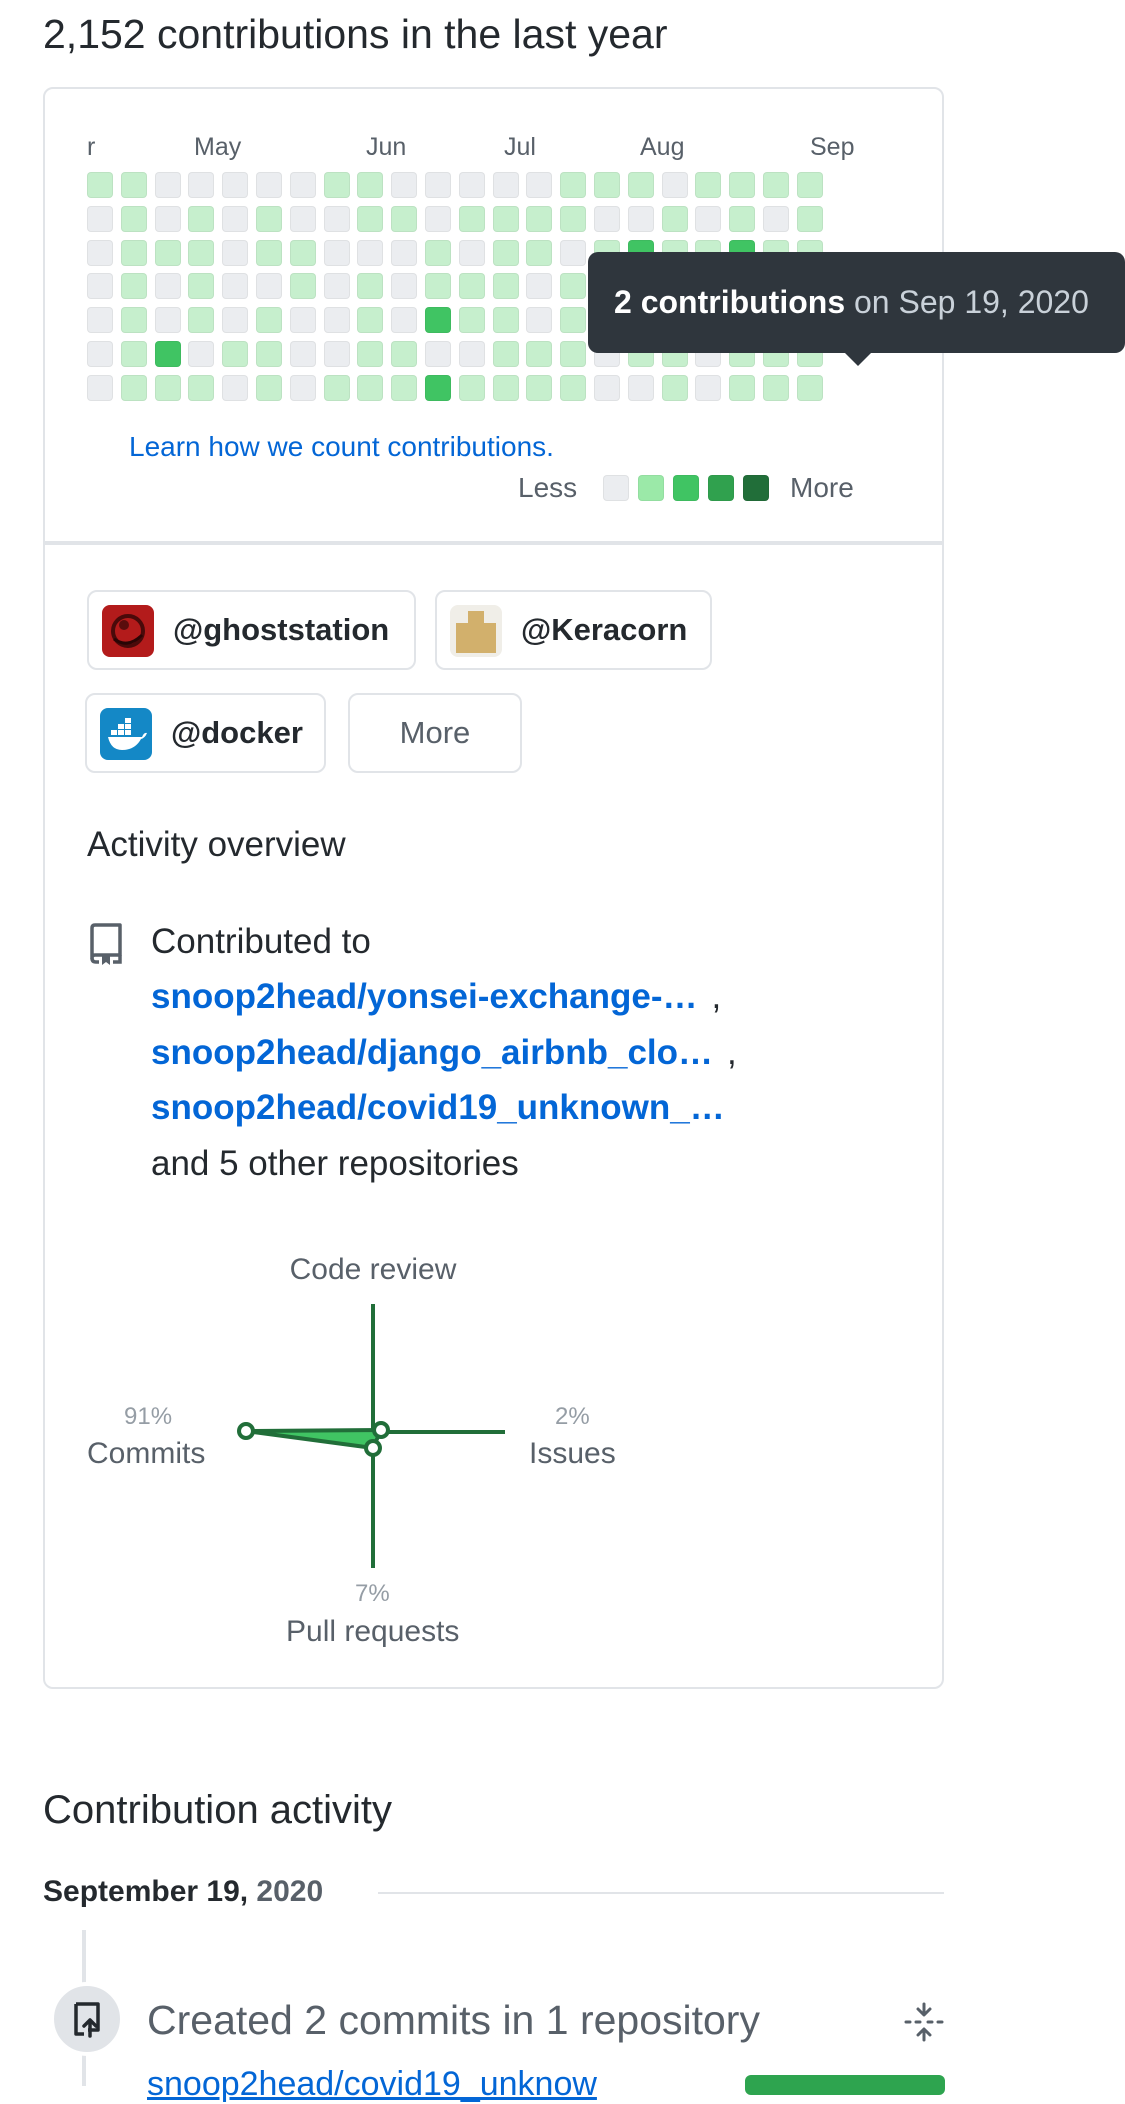 Image resolution: width=1125 pixels, height=2104 pixels. What do you see at coordinates (453, 2020) in the screenshot?
I see `commit-event-title: Created 2 commits in 1 repository` at bounding box center [453, 2020].